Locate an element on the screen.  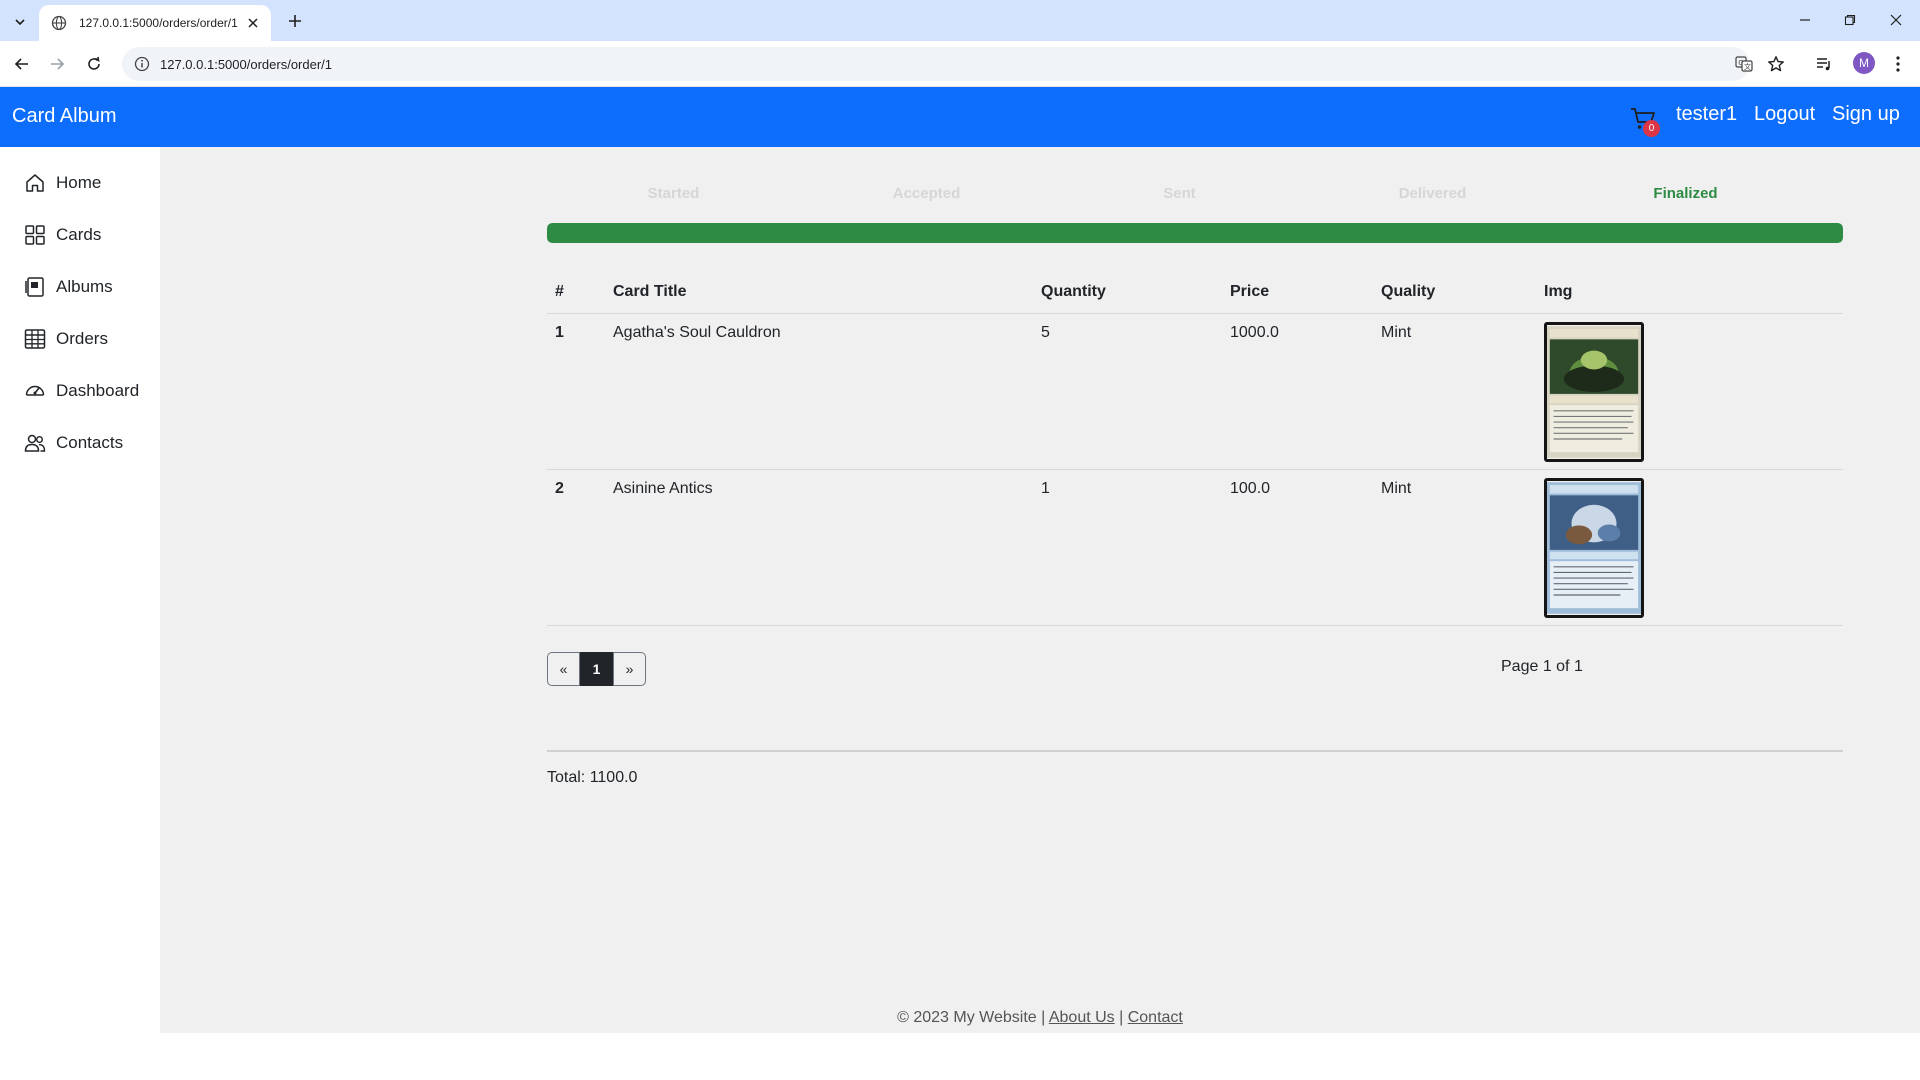
card-image-asinine-antics is located at coordinates (1594, 547).